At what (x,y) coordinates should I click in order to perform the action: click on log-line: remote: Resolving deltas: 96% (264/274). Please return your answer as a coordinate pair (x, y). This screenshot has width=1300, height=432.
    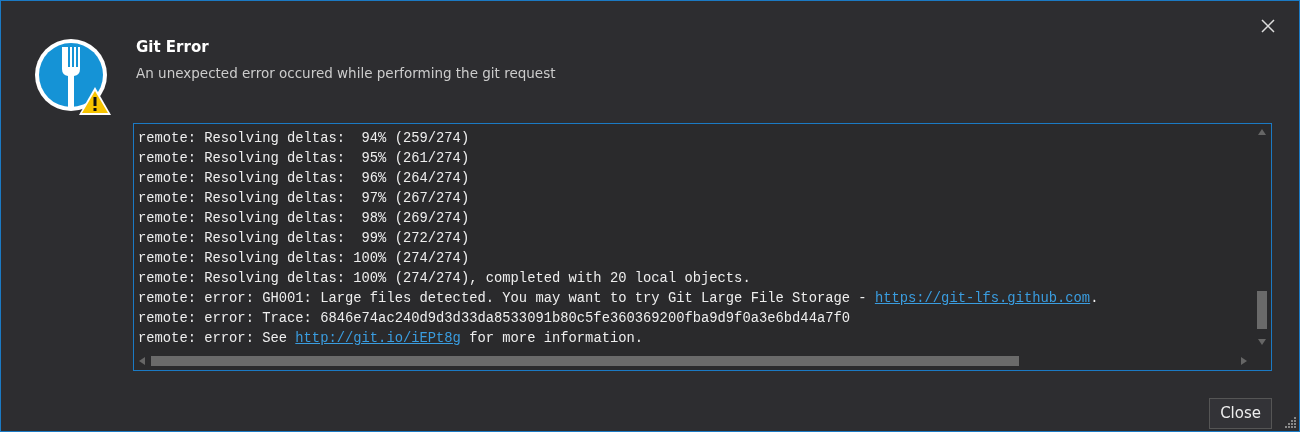
    Looking at the image, I should click on (304, 179).